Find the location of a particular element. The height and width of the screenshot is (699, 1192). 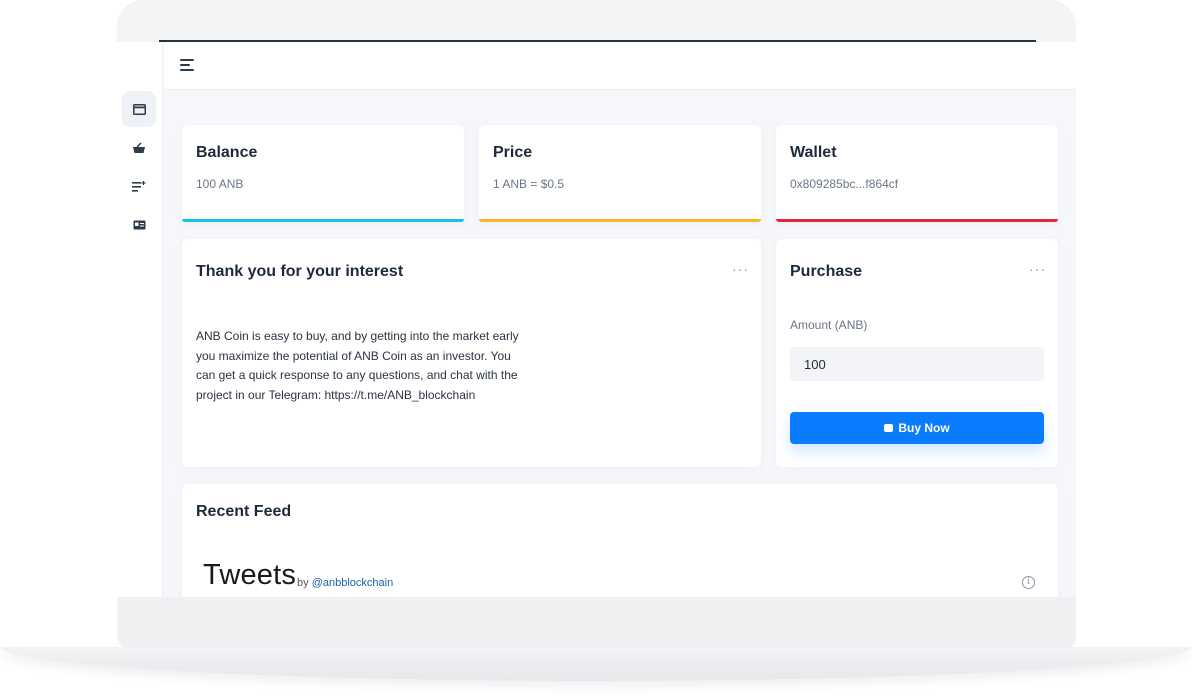

sidebar-item-profile is located at coordinates (139, 225).